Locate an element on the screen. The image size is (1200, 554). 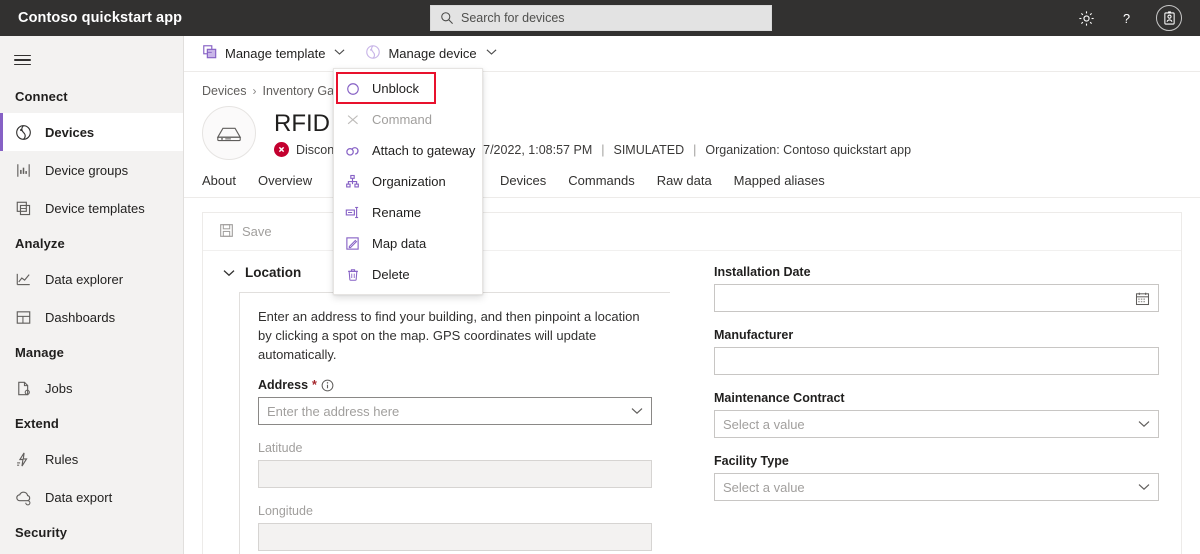
manage-template-label: Manage template is located at coordinates (275, 53).